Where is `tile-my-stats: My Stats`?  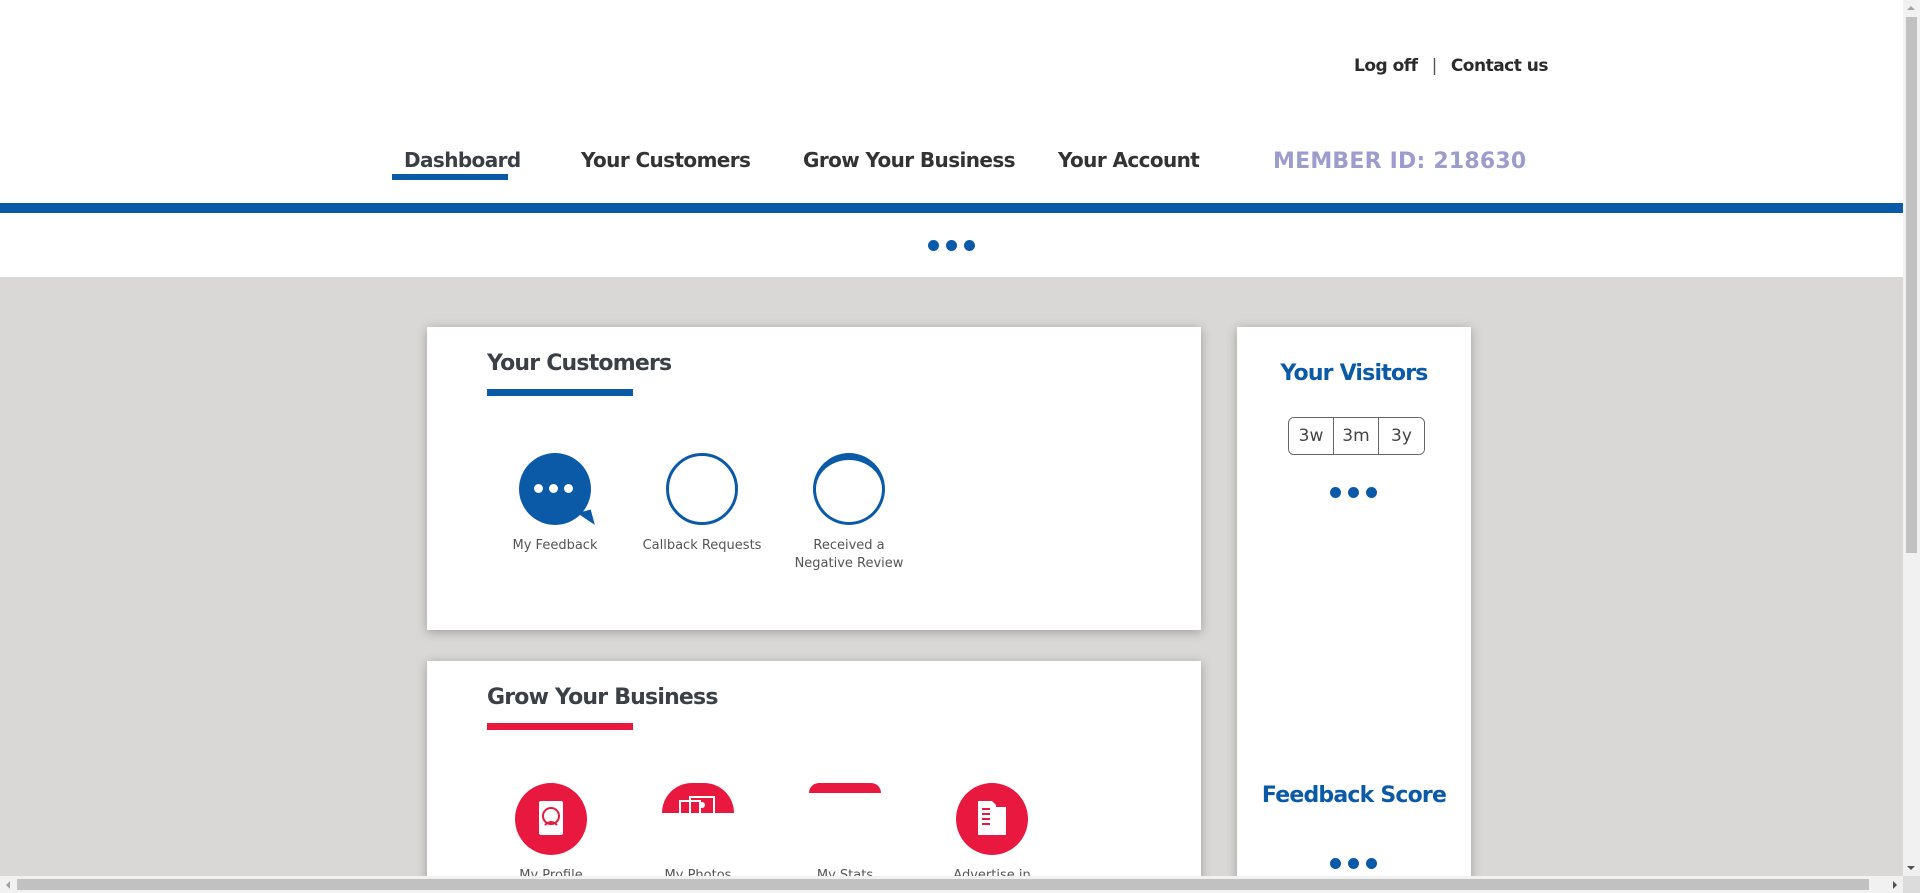 tile-my-stats: My Stats is located at coordinates (845, 829).